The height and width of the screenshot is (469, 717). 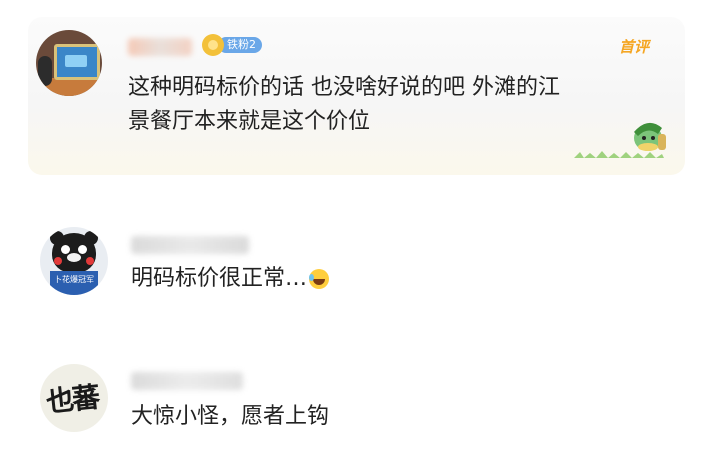 What do you see at coordinates (74, 279) in the screenshot?
I see `avatar-caption: 卜花爆冠军` at bounding box center [74, 279].